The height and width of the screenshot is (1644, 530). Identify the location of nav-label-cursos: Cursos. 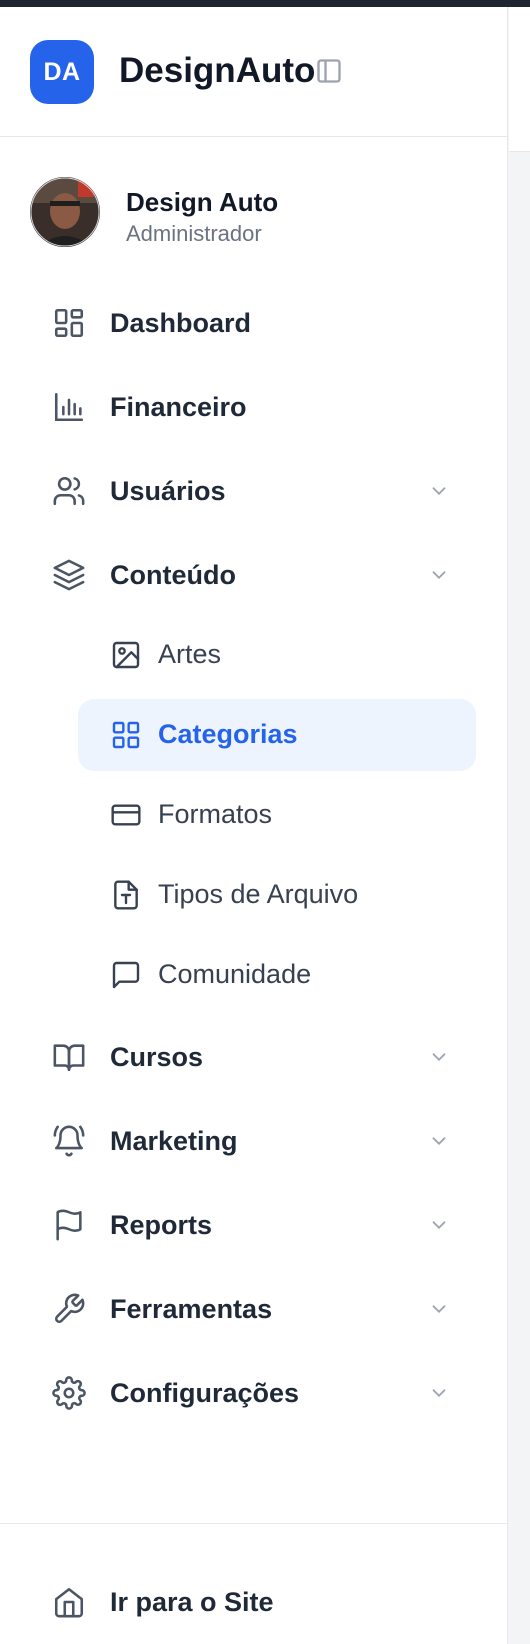
(157, 1057).